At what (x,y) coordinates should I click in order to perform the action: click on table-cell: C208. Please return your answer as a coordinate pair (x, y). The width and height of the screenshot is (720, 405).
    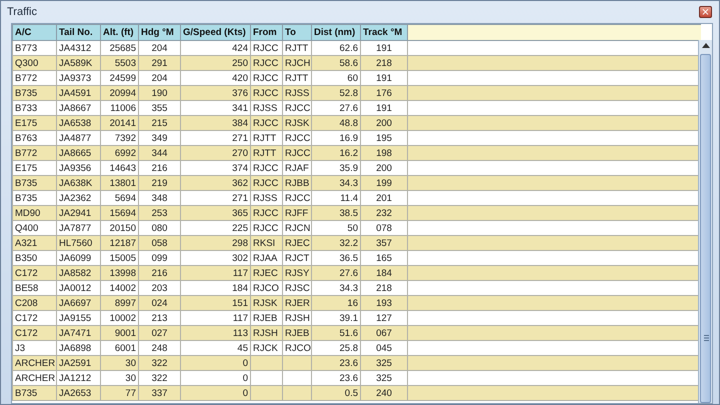
    Looking at the image, I should click on (34, 303).